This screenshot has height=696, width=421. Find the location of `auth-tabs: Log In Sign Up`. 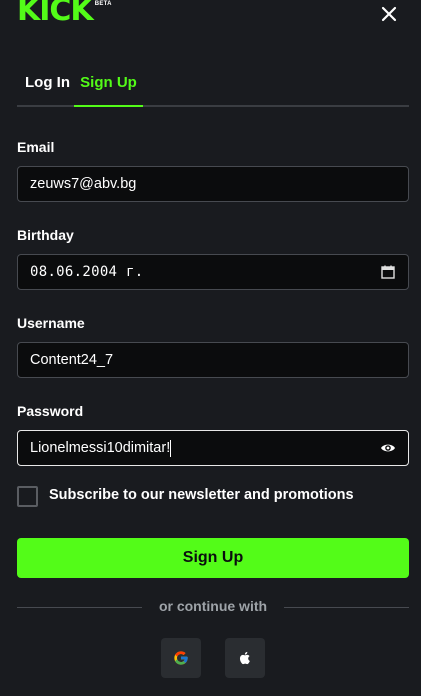

auth-tabs: Log In Sign Up is located at coordinates (213, 85).